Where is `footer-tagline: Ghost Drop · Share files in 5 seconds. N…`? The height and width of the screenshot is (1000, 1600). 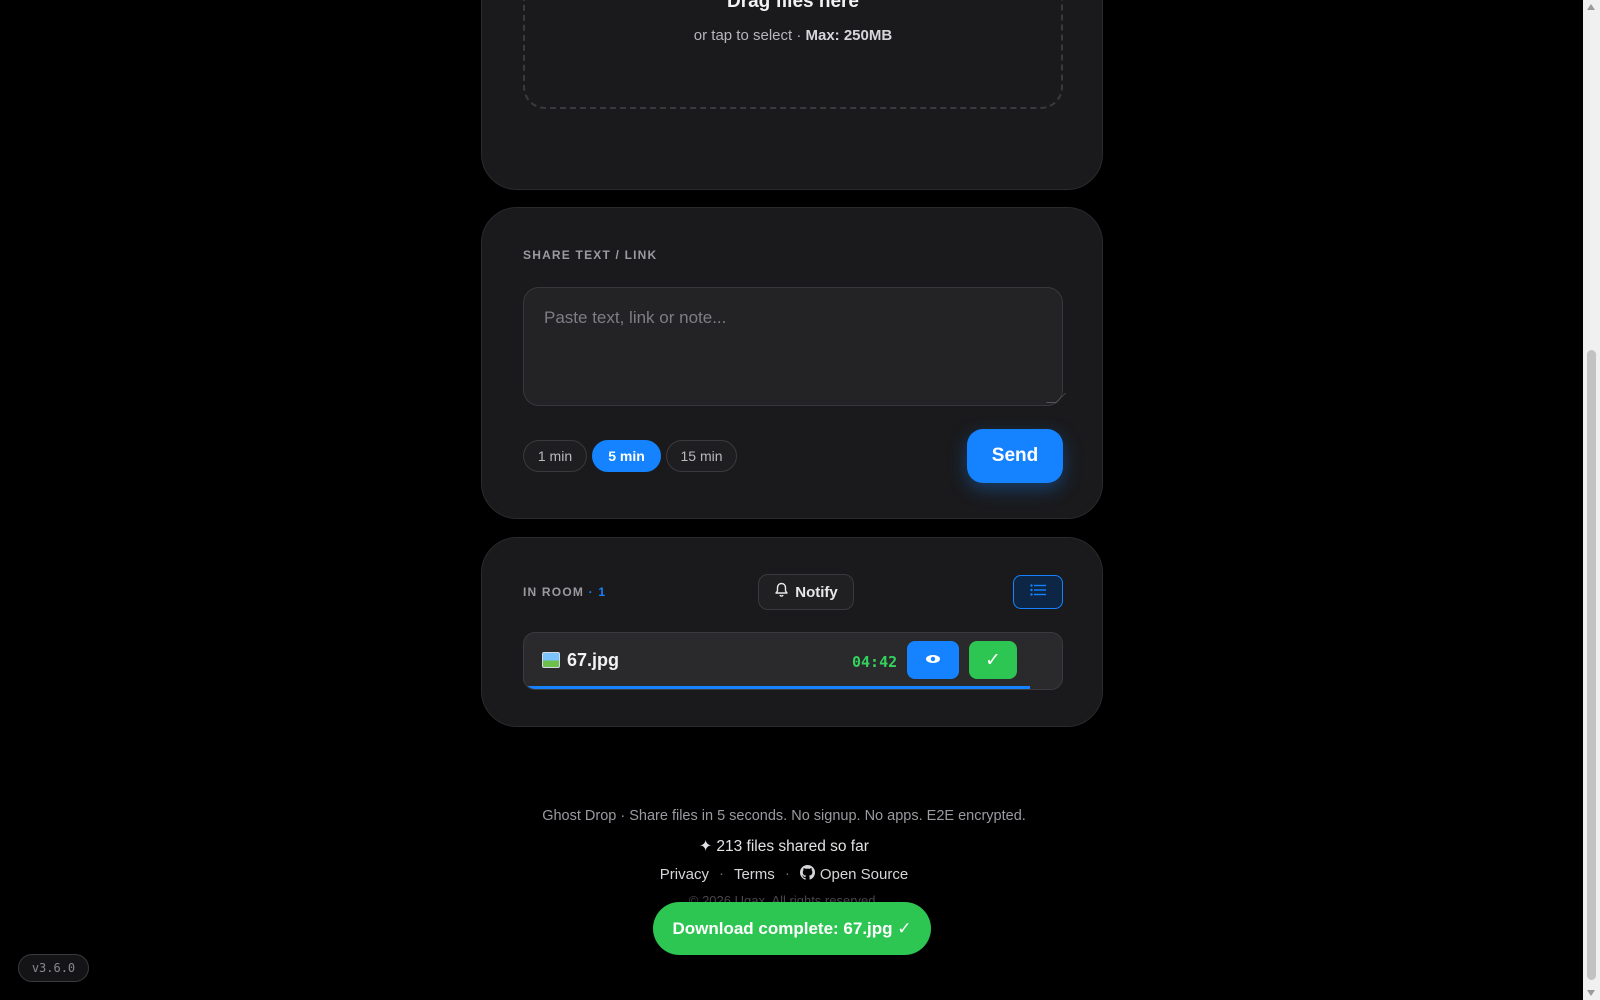 footer-tagline: Ghost Drop · Share files in 5 seconds. N… is located at coordinates (784, 816).